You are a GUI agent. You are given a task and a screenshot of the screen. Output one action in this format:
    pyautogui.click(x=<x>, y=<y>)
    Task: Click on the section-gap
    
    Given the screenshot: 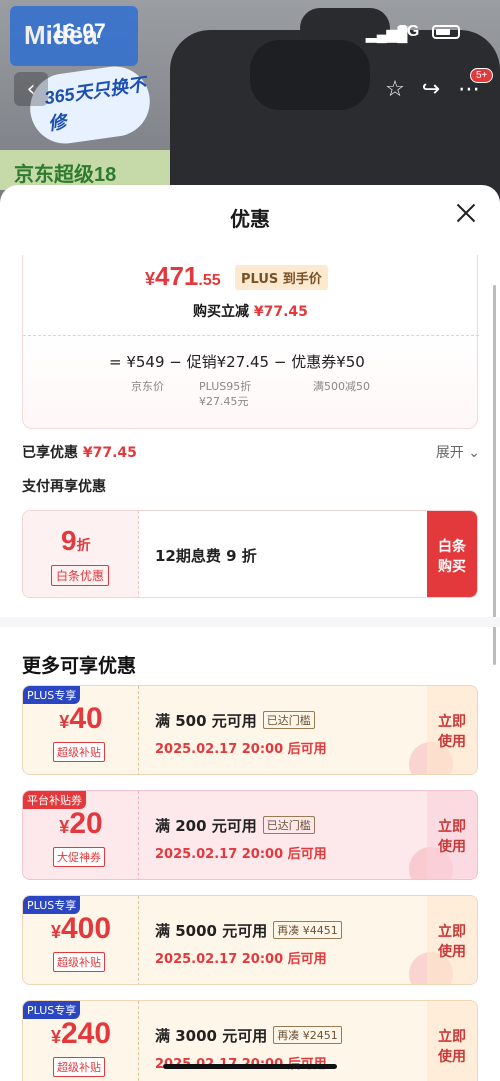 What is the action you would take?
    pyautogui.click(x=250, y=622)
    